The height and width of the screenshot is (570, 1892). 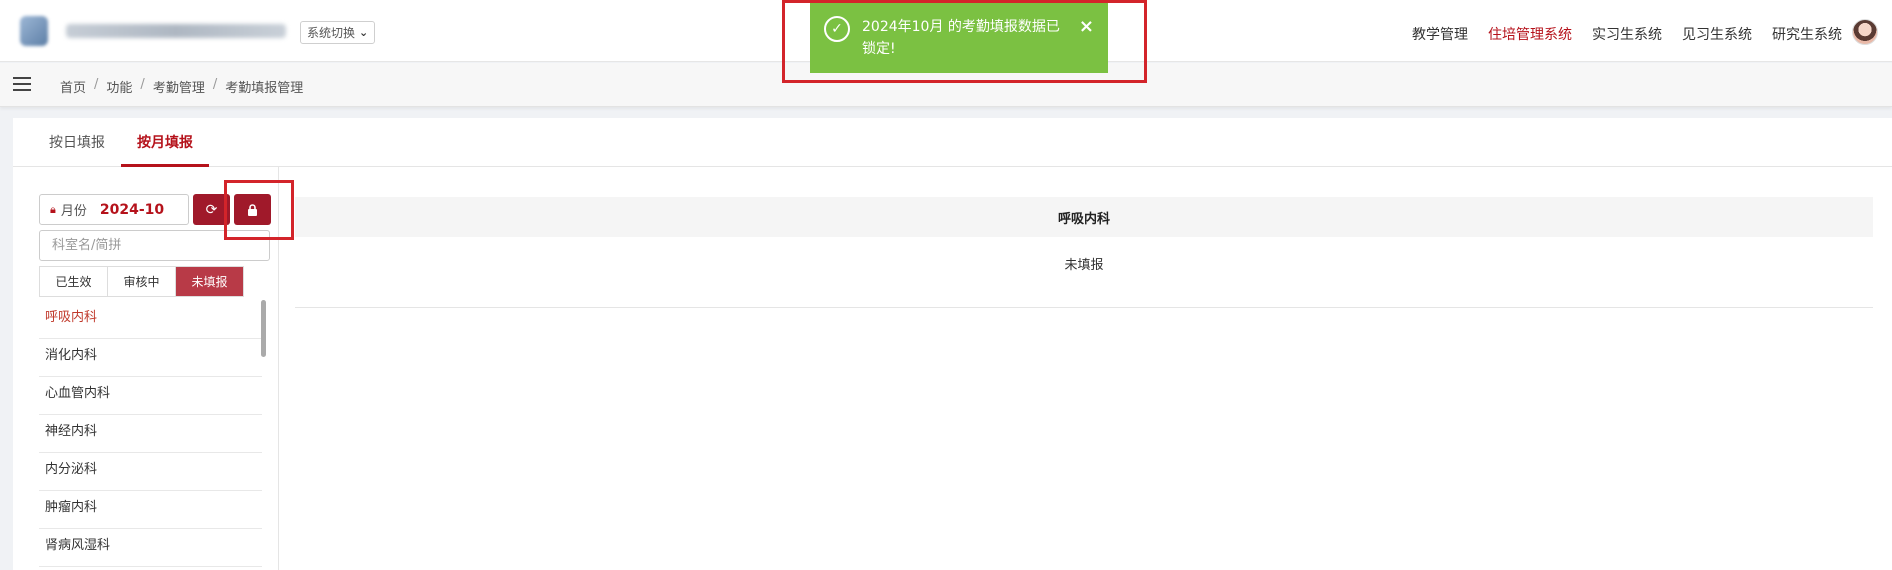 What do you see at coordinates (952, 142) in the screenshot?
I see `tab-bar: 按日填报 按月填报` at bounding box center [952, 142].